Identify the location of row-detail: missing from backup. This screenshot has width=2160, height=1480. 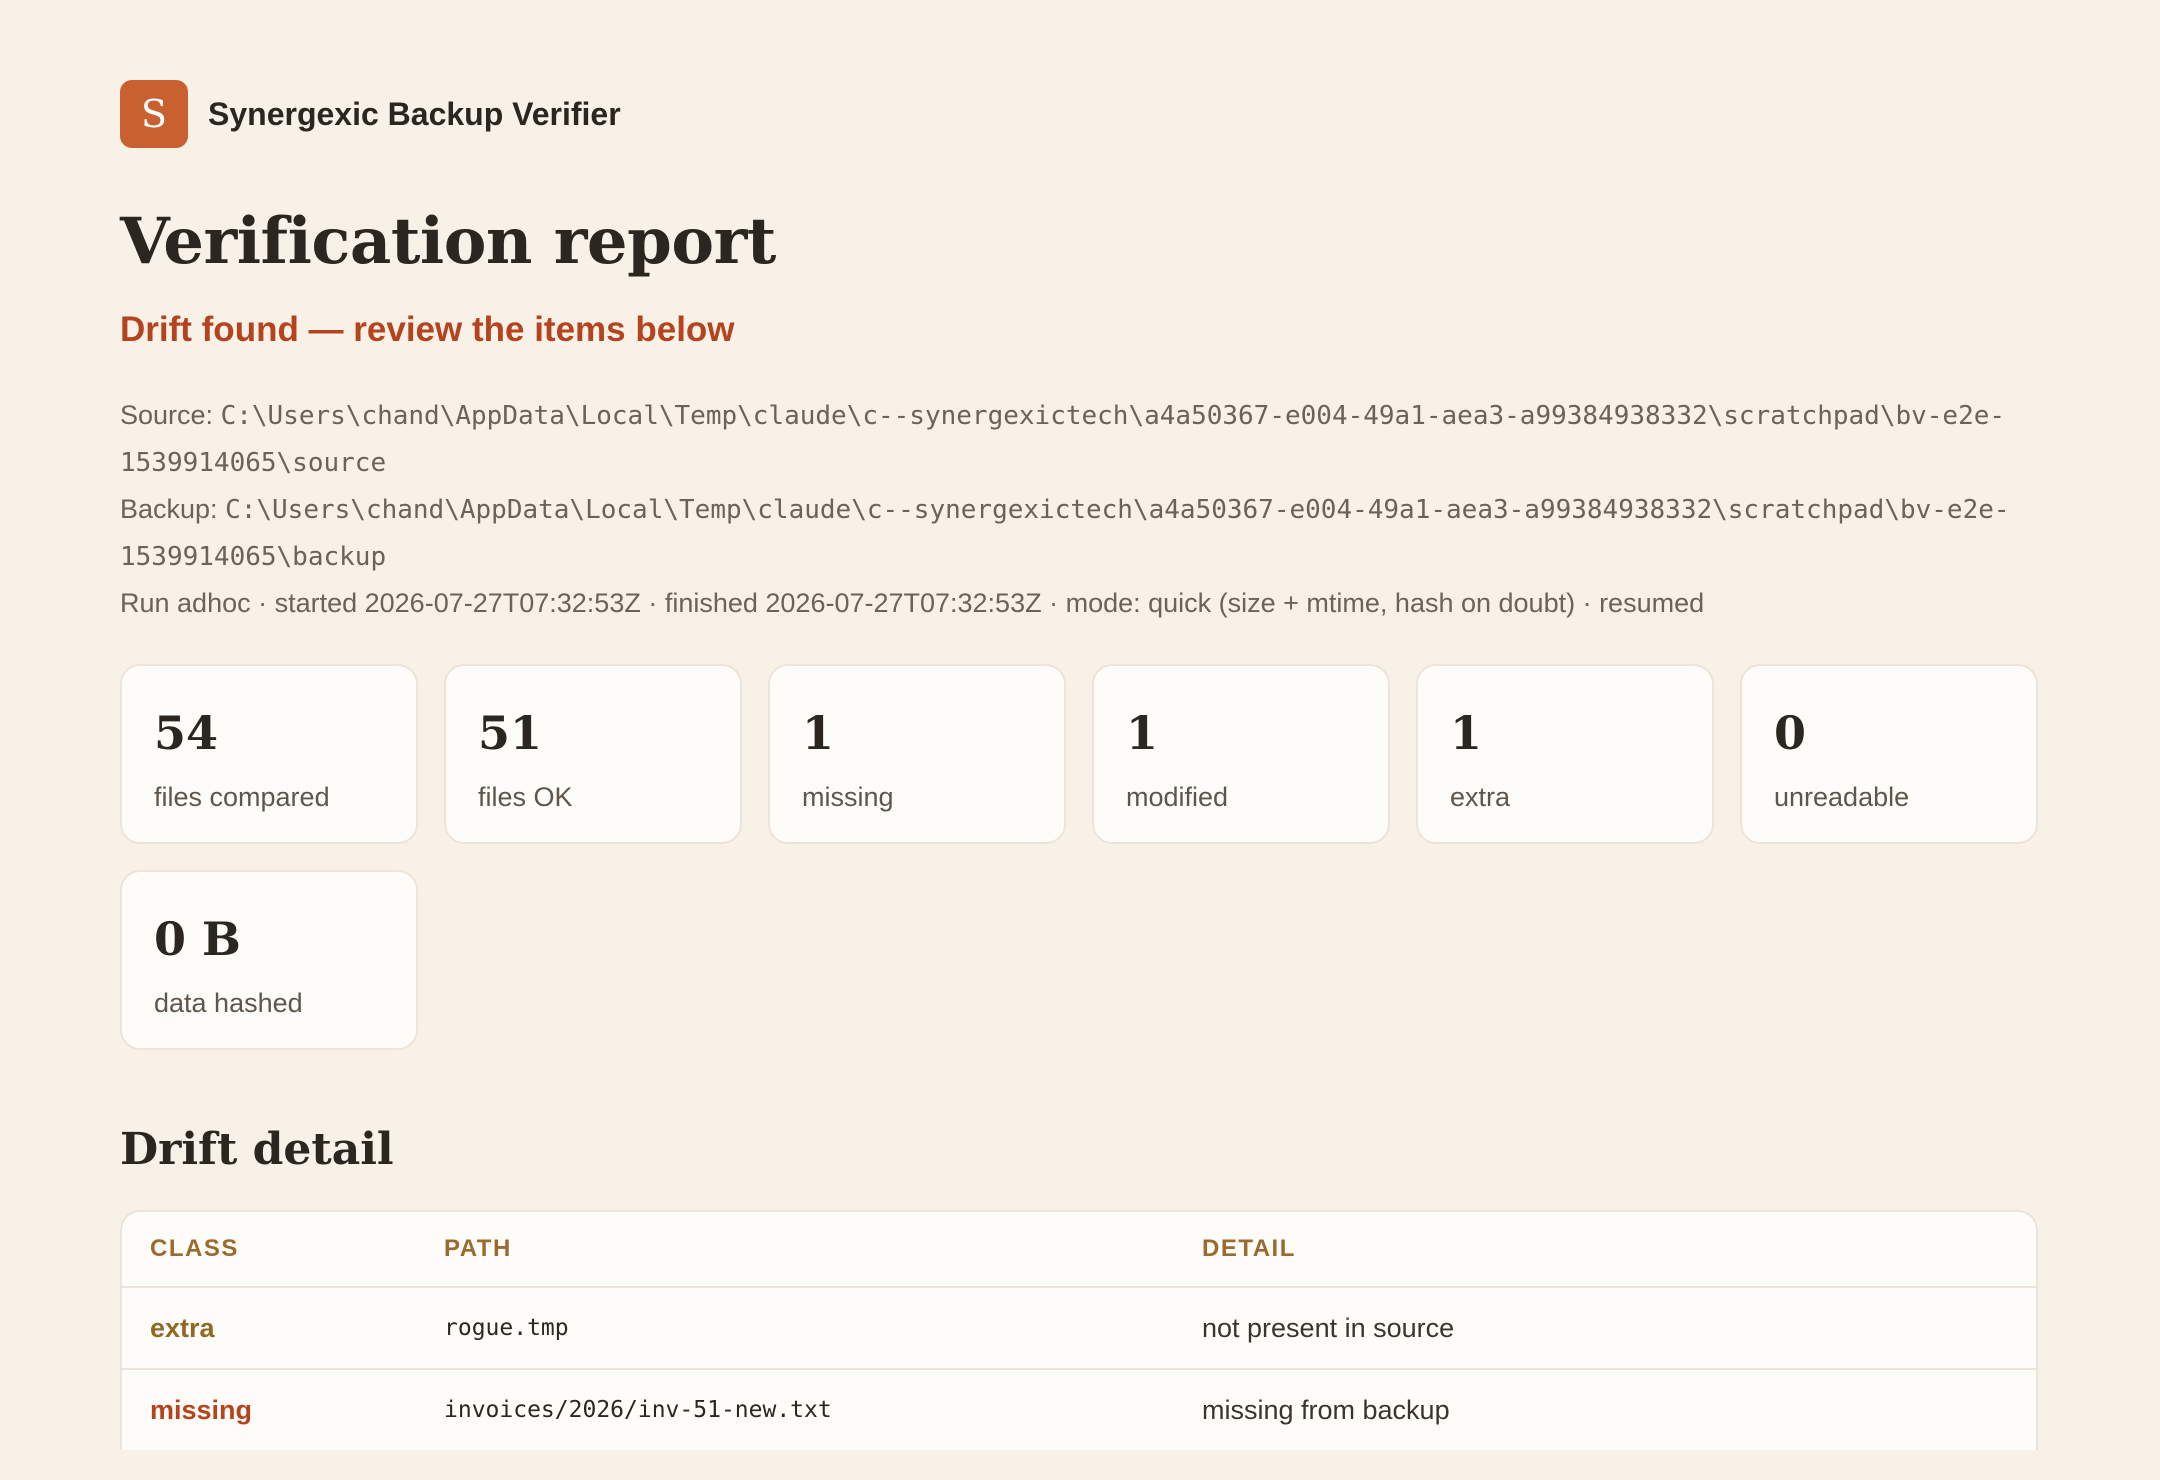
(1326, 1409).